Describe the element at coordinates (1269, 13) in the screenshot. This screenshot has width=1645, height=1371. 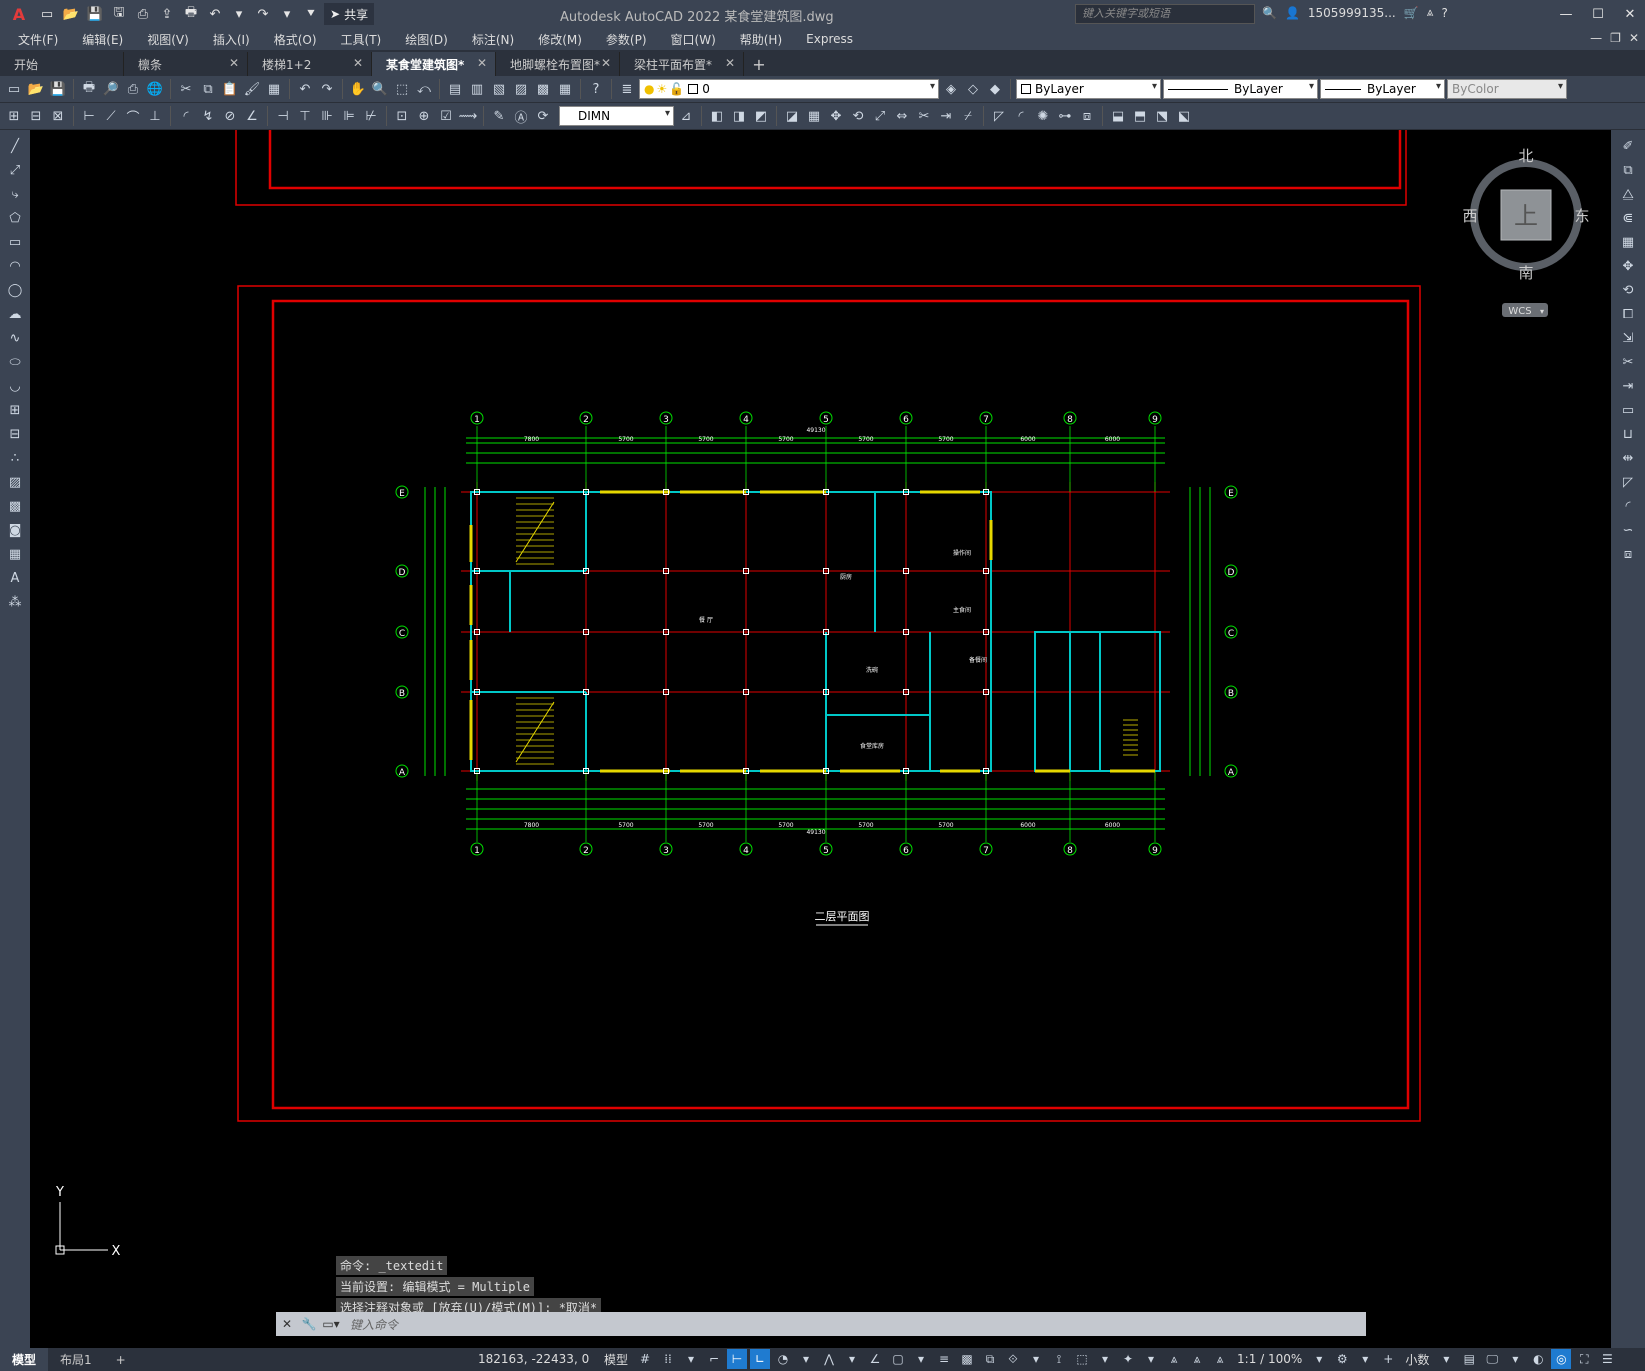
I see `search-icon: 🔍` at that location.